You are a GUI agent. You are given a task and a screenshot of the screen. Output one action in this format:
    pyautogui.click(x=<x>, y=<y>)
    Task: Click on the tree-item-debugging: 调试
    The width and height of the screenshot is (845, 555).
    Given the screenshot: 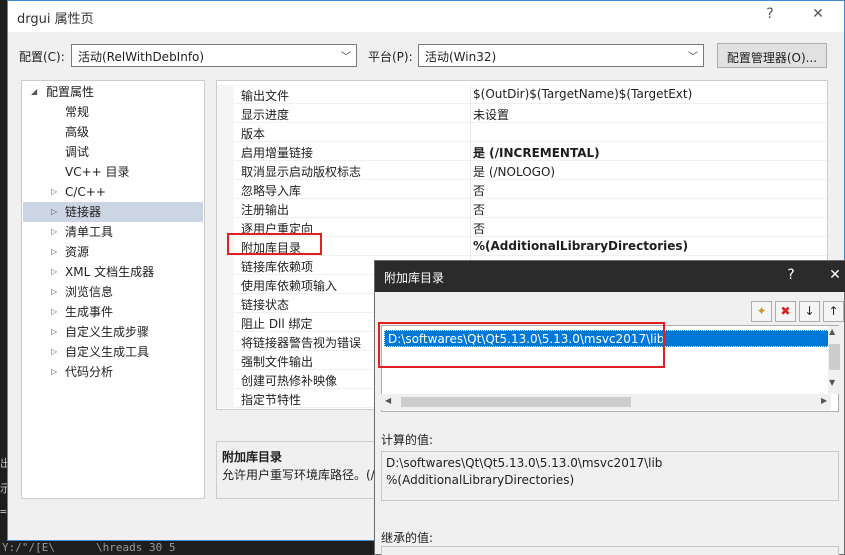 What is the action you would take?
    pyautogui.click(x=113, y=152)
    